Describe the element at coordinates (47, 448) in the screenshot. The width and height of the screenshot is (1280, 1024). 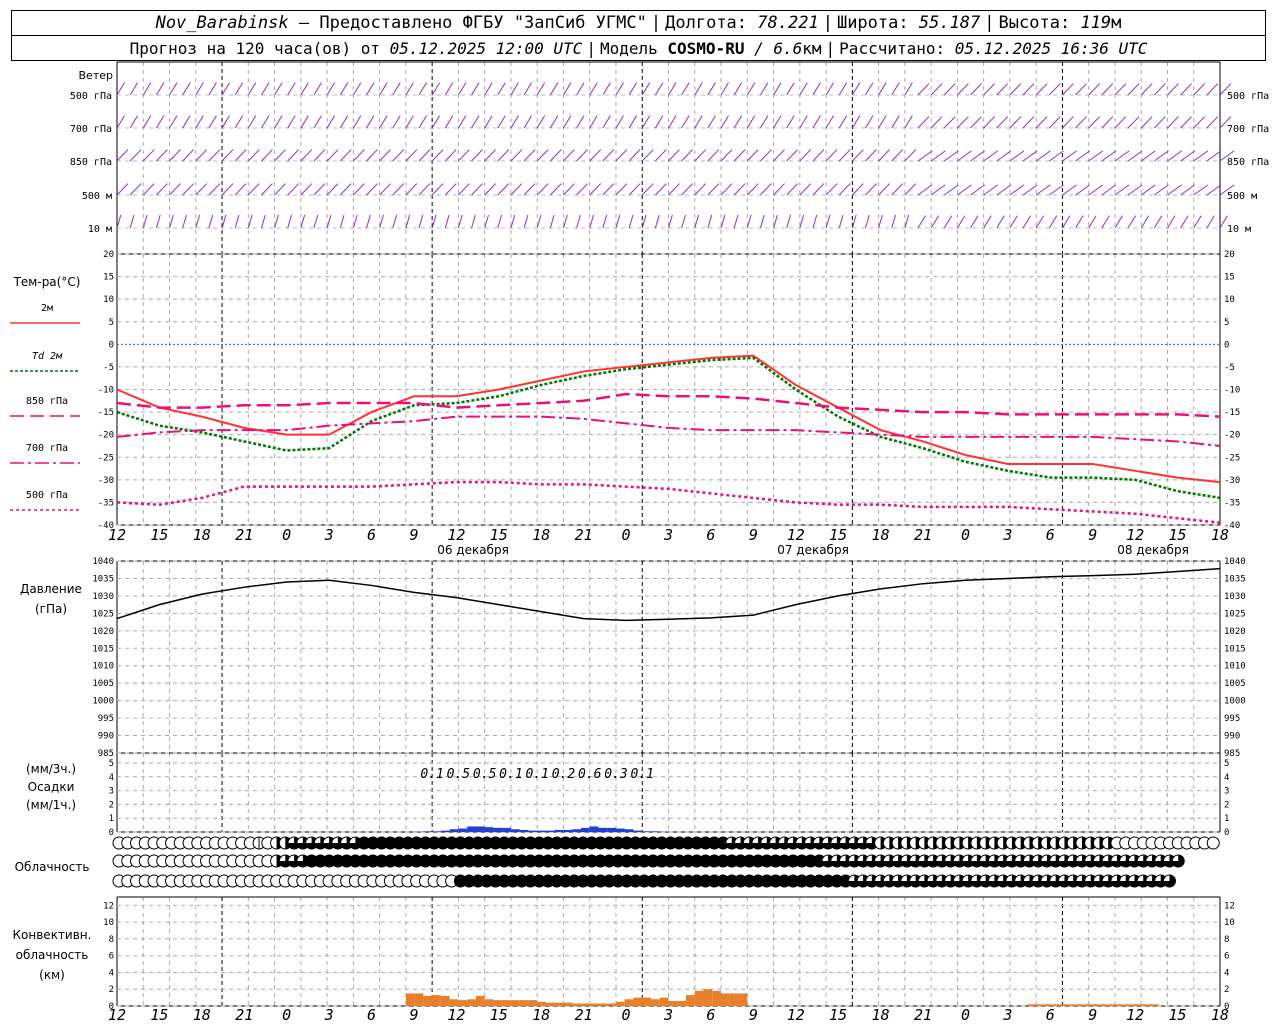
I see `temp-legend-label: 700 гПа` at that location.